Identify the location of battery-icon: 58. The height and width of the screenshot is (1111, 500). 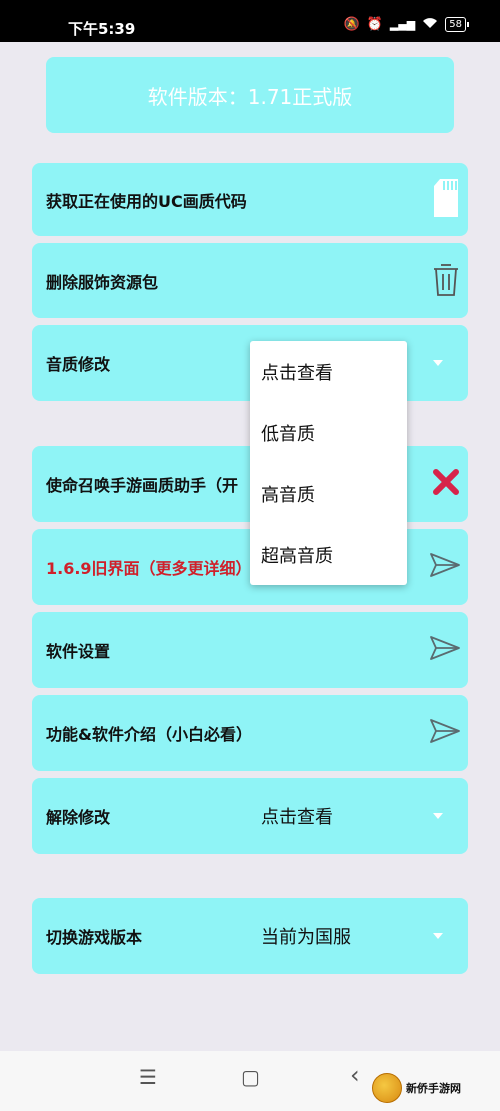
(457, 24).